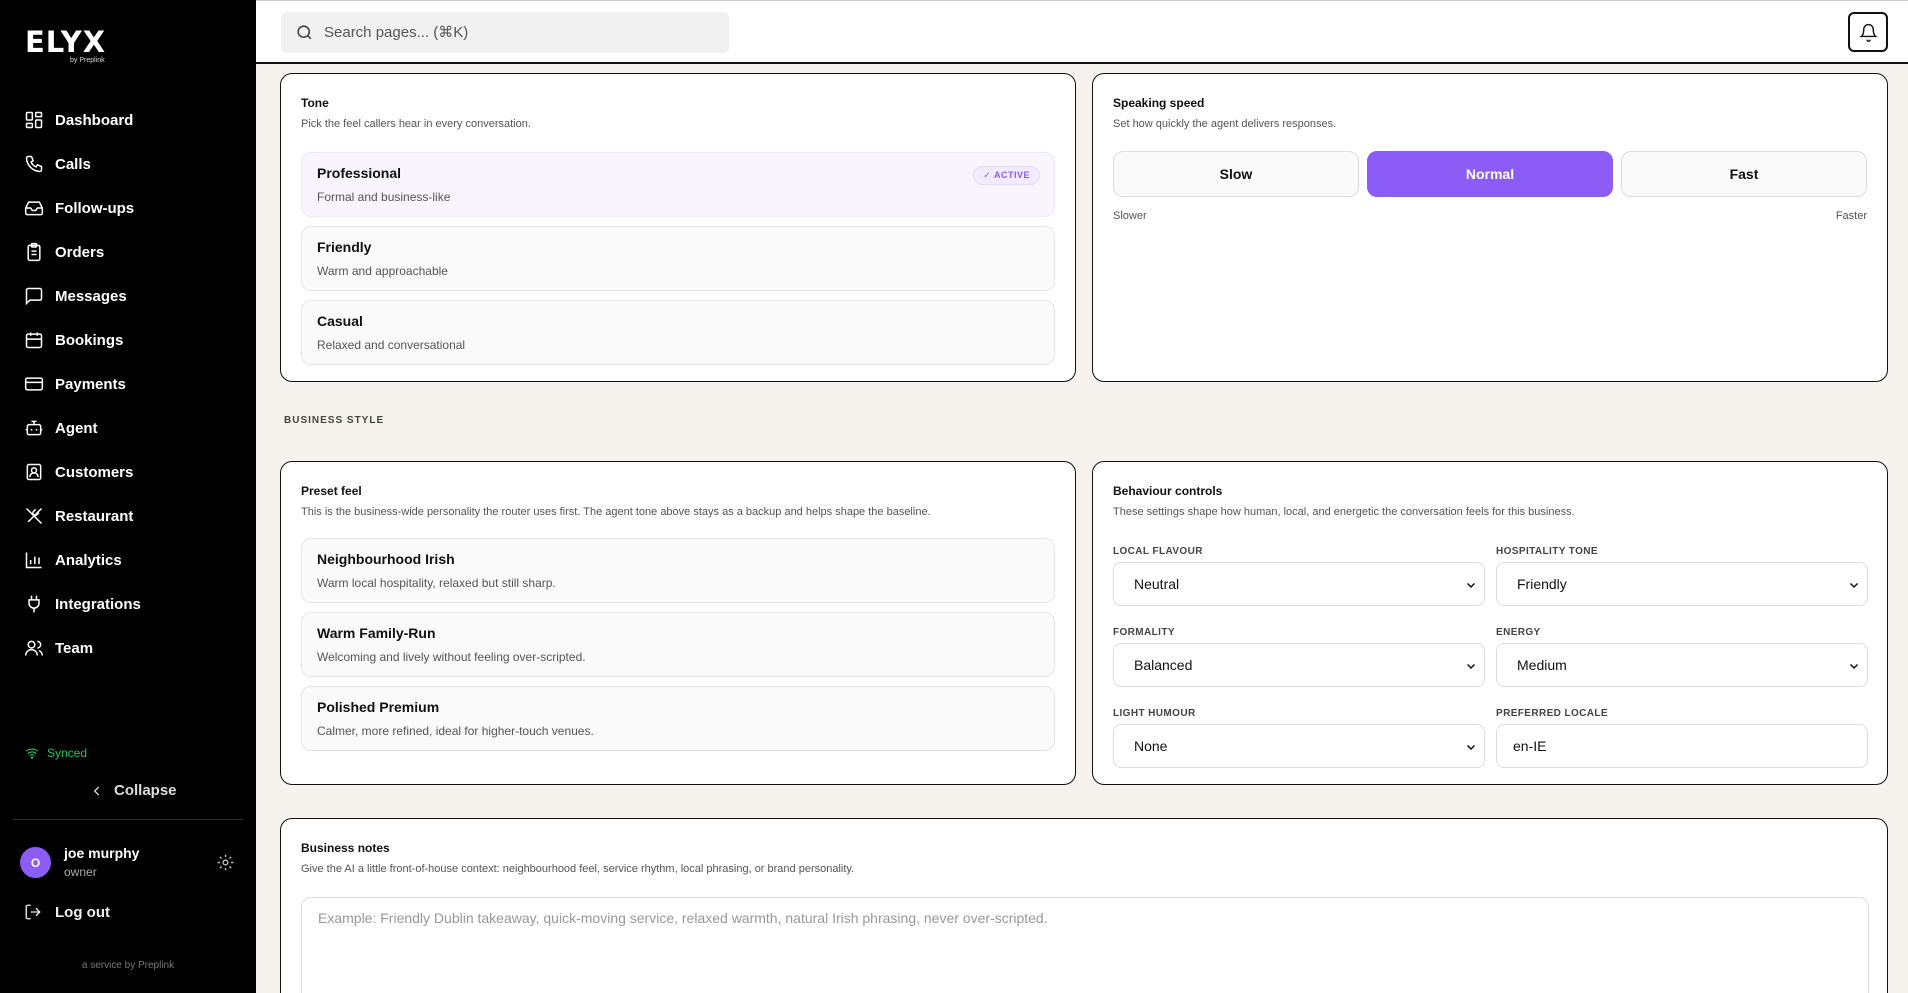 This screenshot has height=993, width=1908. Describe the element at coordinates (128, 296) in the screenshot. I see `sidebar-item-messages: Messages` at that location.